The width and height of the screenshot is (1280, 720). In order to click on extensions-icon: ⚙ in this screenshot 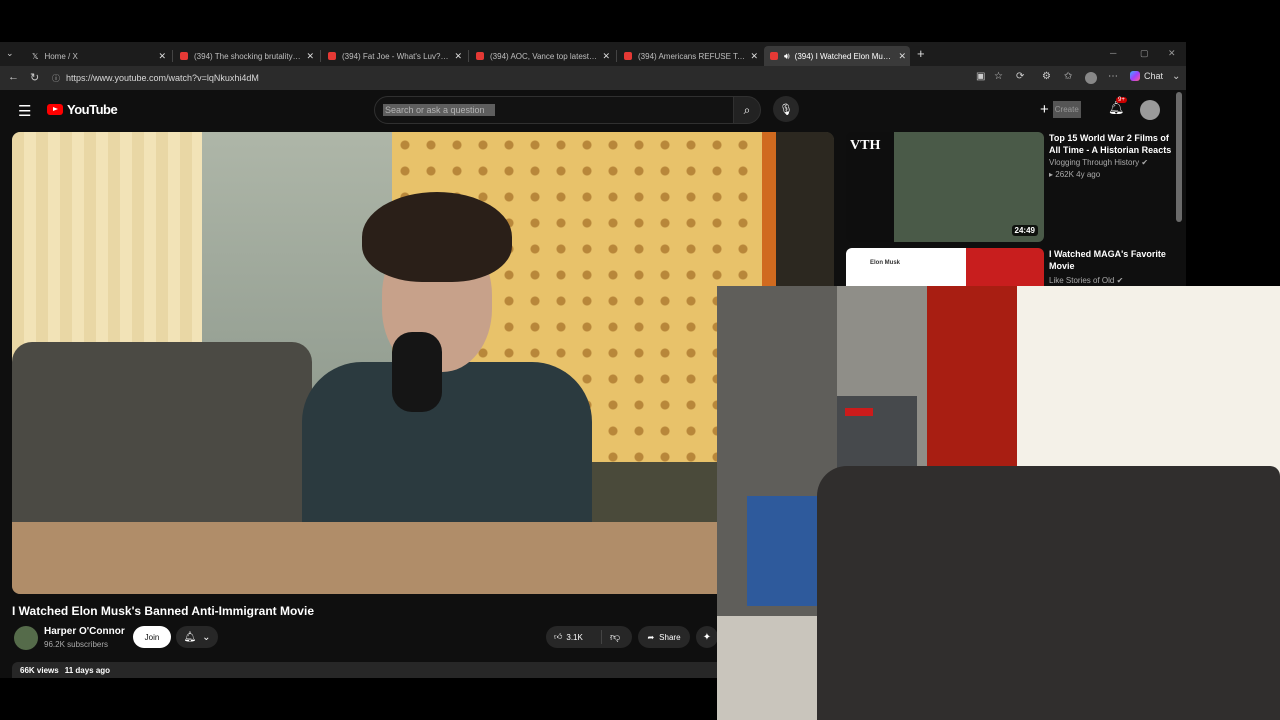, I will do `click(1046, 76)`.